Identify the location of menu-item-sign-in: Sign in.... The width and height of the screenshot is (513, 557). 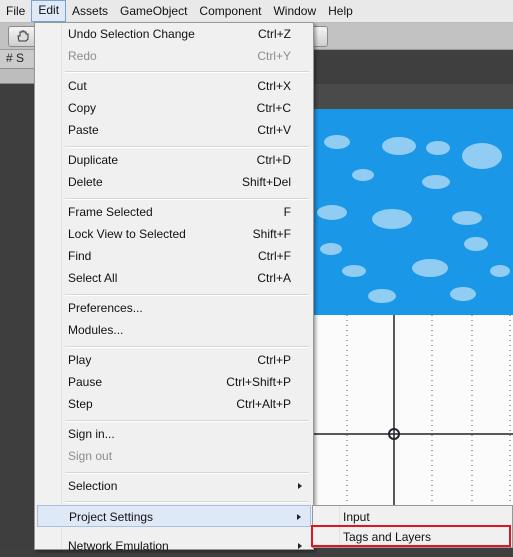
(174, 434).